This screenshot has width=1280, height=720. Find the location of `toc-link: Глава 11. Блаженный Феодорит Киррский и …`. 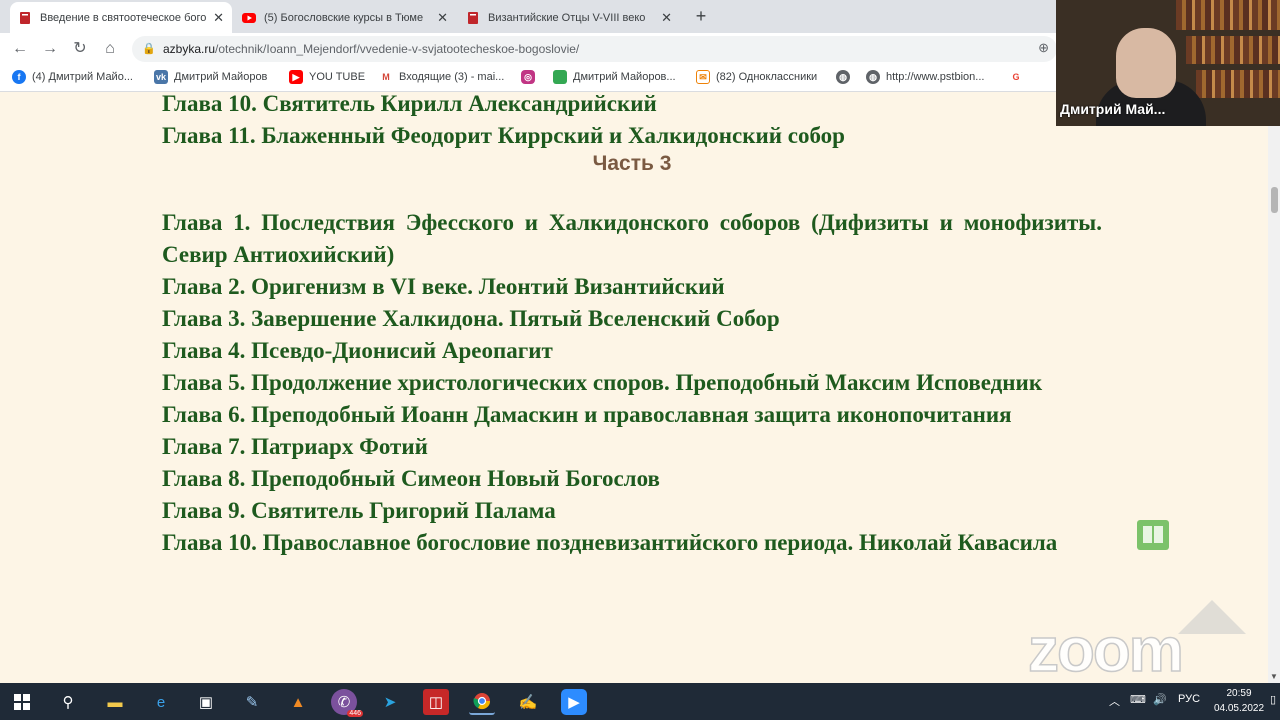

toc-link: Глава 11. Блаженный Феодорит Киррский и … is located at coordinates (632, 136).